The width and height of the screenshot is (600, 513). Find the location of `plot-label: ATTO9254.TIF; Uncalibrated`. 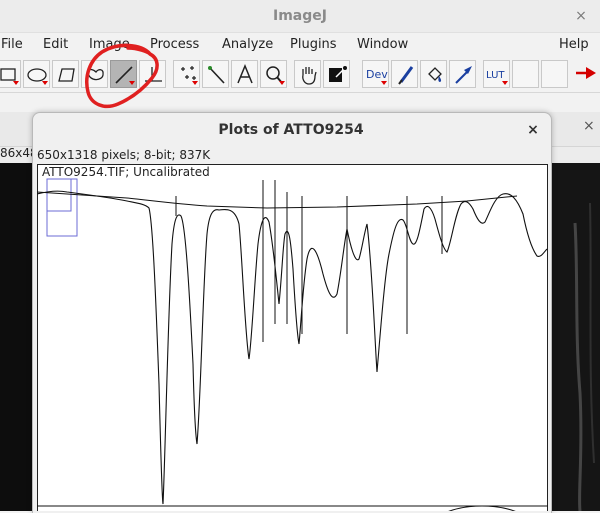

plot-label: ATTO9254.TIF; Uncalibrated is located at coordinates (126, 172).